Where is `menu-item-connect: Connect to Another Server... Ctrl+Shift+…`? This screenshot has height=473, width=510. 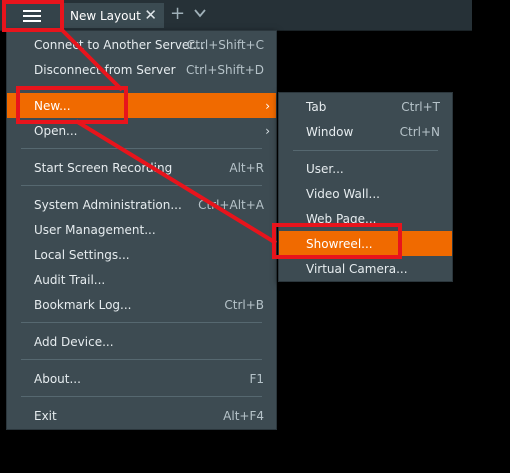 menu-item-connect: Connect to Another Server... Ctrl+Shift+… is located at coordinates (141, 44).